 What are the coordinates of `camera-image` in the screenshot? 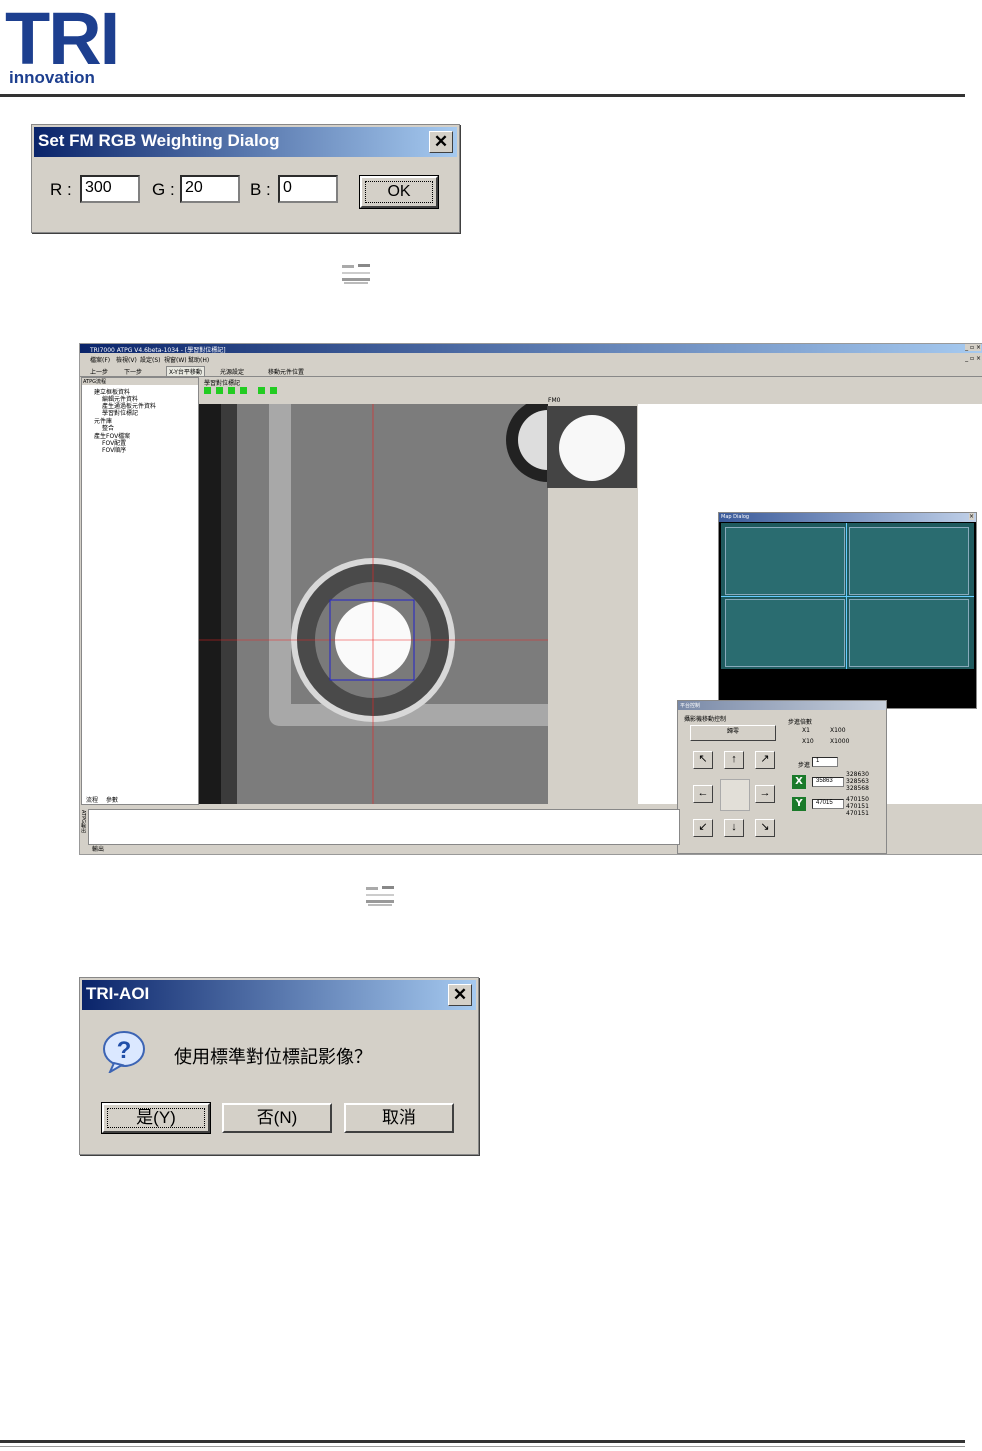 It's located at (373, 604).